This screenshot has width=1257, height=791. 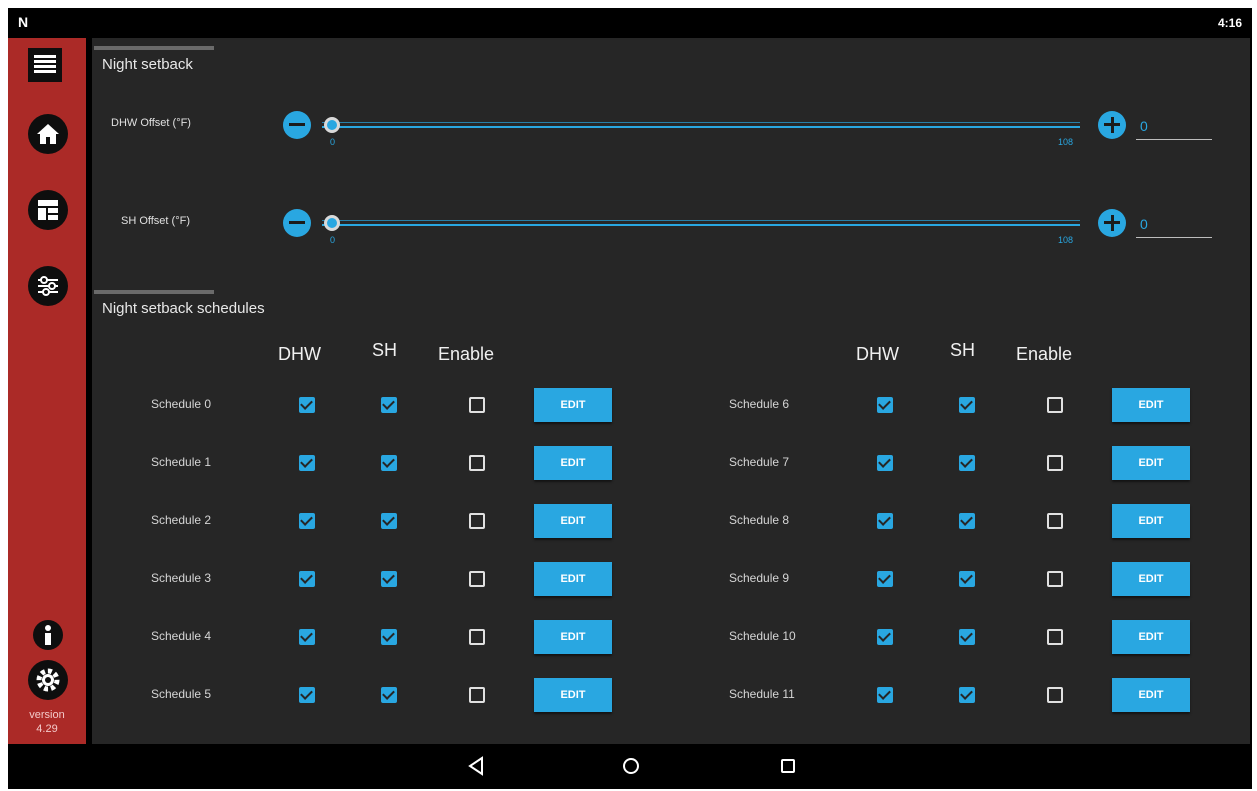 I want to click on hamburger-menu-icon, so click(x=45, y=65).